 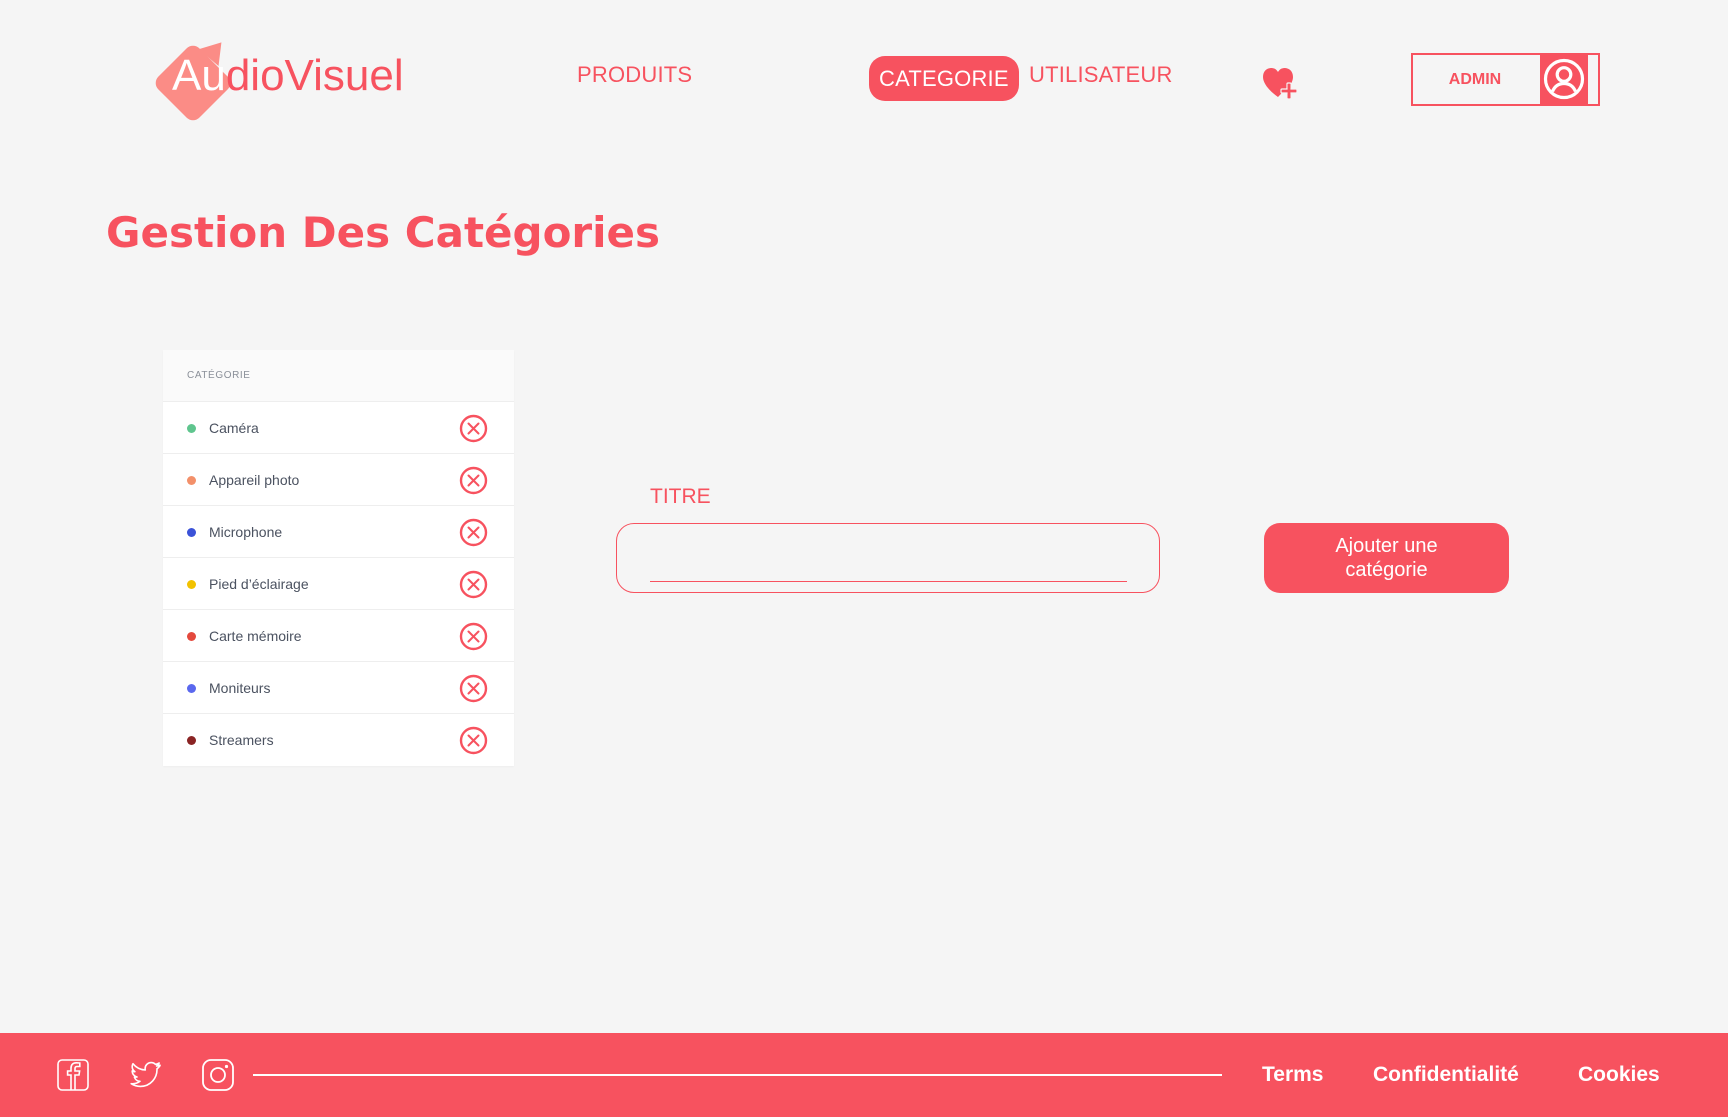 I want to click on twitter-icon, so click(x=145, y=1075).